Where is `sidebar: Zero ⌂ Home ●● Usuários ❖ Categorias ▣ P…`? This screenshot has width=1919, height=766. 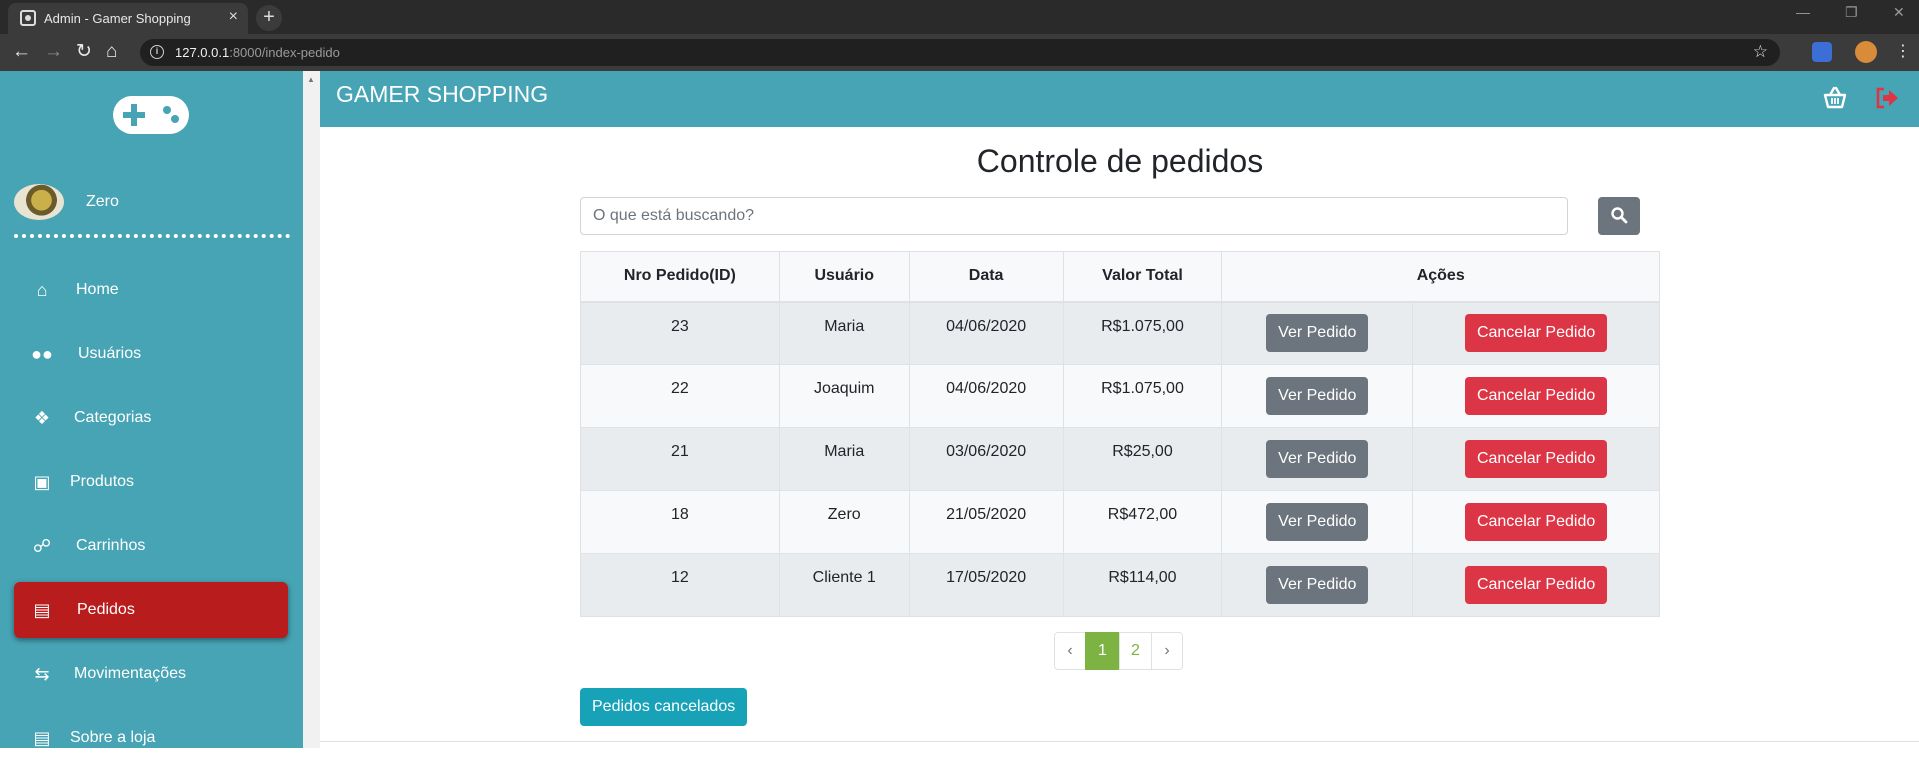
sidebar: Zero ⌂ Home ●● Usuários ❖ Categorias ▣ P… is located at coordinates (151, 409).